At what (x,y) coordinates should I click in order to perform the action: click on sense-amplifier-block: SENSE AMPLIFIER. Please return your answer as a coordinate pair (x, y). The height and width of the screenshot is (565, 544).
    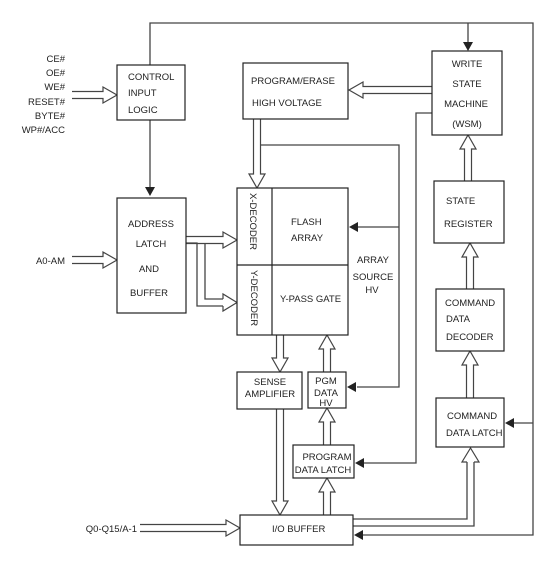
    Looking at the image, I should click on (269, 390).